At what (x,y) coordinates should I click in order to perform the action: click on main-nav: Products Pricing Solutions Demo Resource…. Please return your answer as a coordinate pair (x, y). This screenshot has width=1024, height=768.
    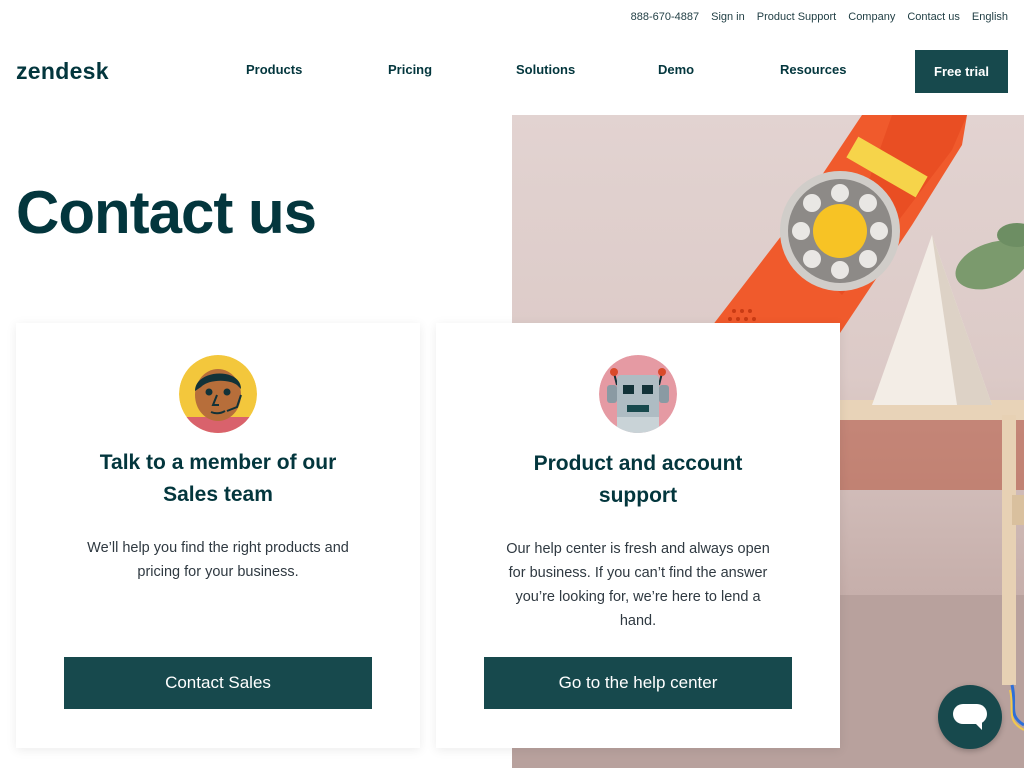
    Looking at the image, I should click on (512, 72).